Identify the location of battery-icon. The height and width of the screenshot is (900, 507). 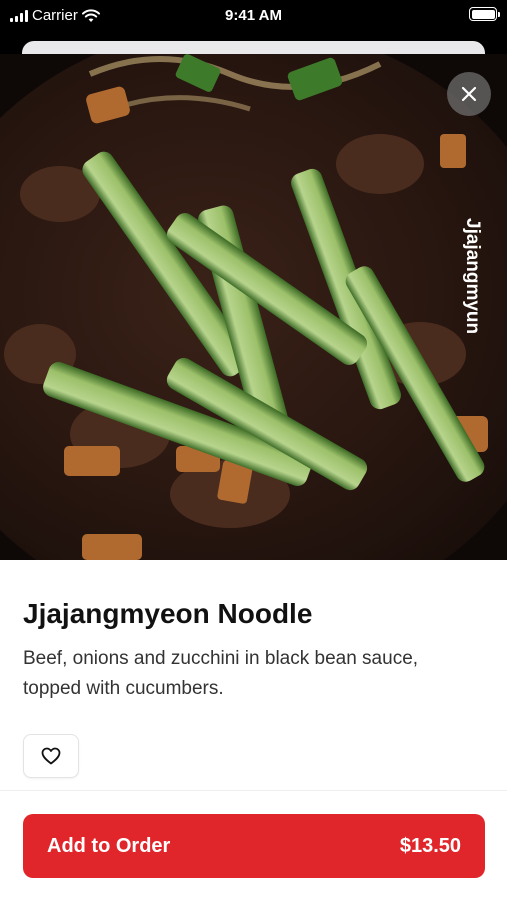
(484, 14).